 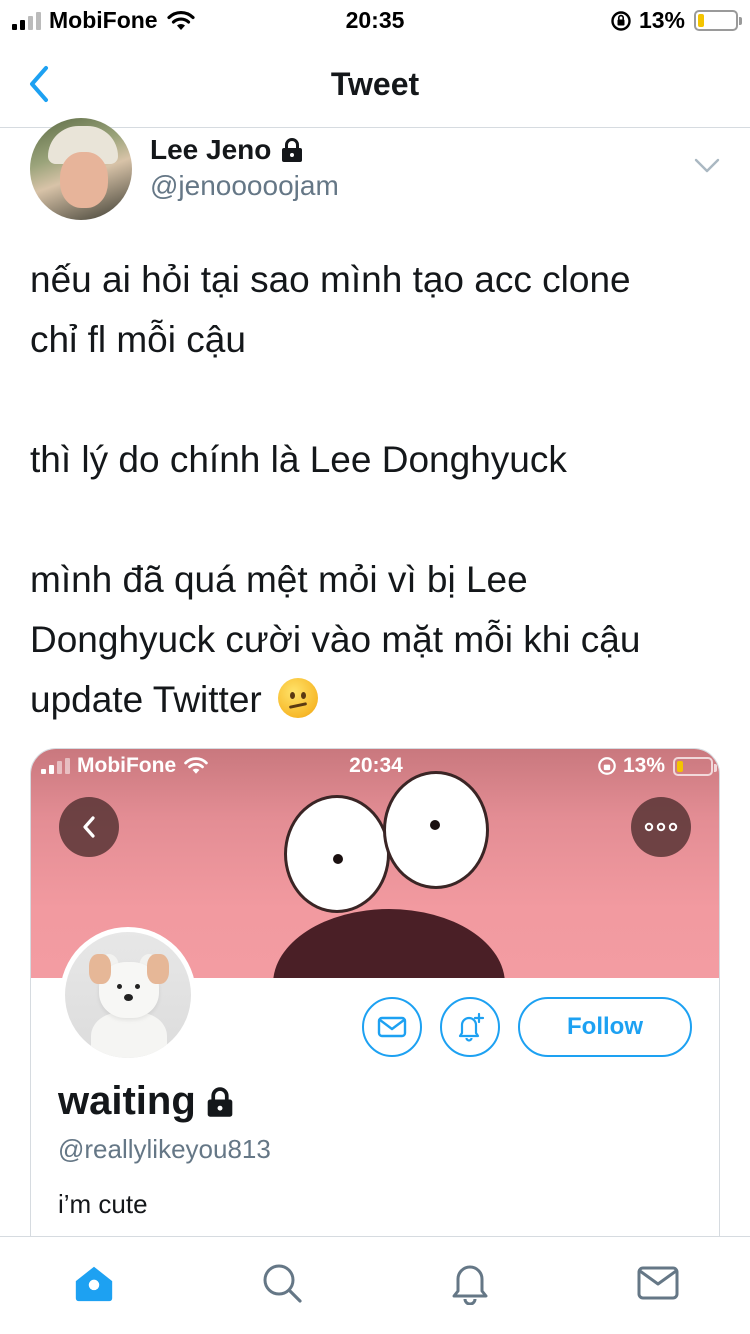 I want to click on search-icon, so click(x=282, y=1283).